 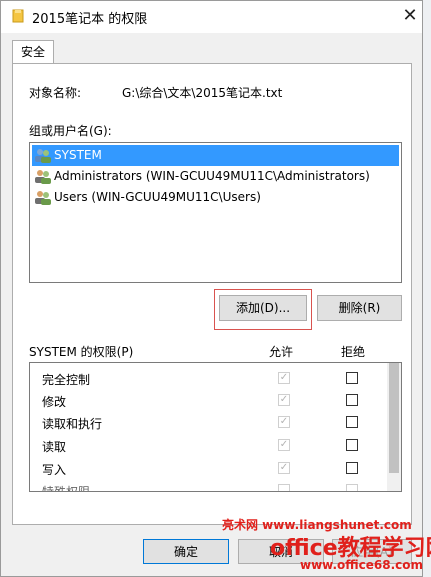 I want to click on watermark-line-3: www.office68.com, so click(x=362, y=565).